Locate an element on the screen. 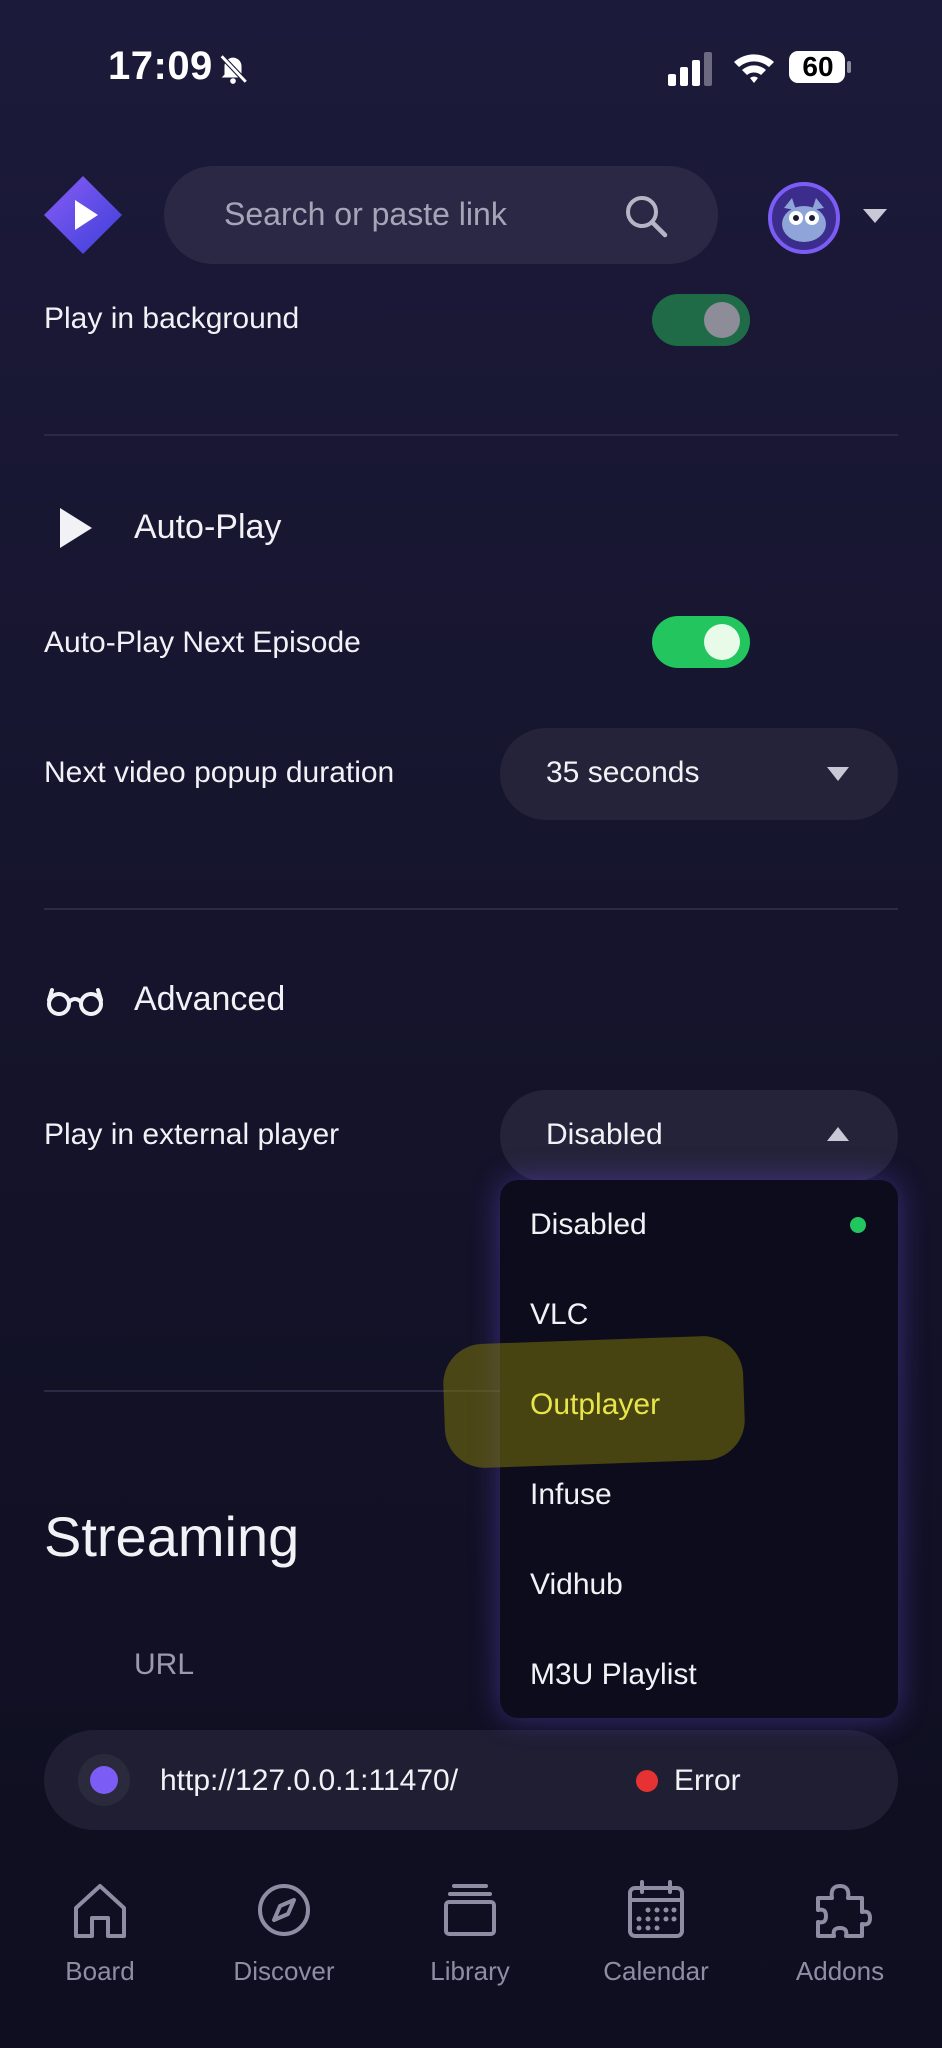  status-time: 17:09 is located at coordinates (160, 66).